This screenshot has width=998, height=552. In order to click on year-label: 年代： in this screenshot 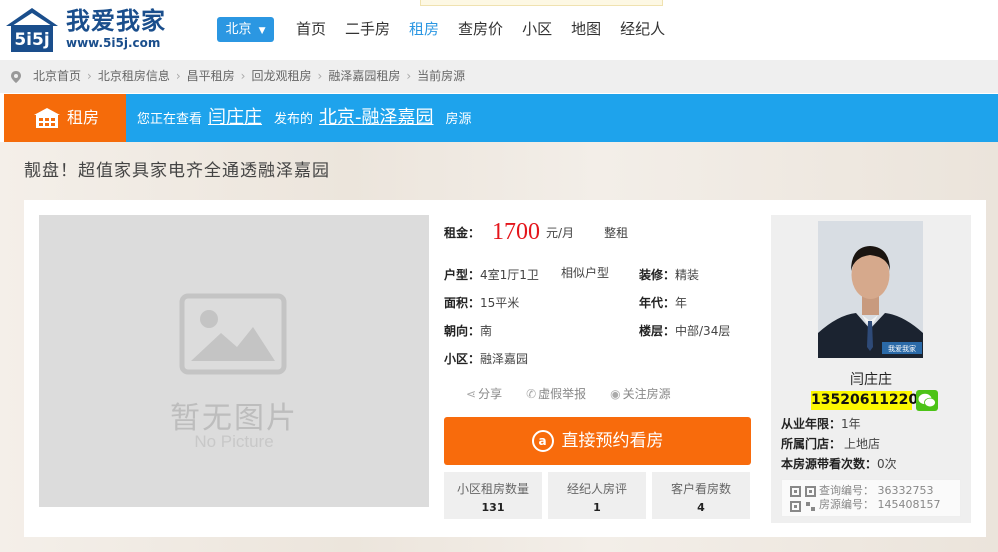, I will do `click(657, 303)`.